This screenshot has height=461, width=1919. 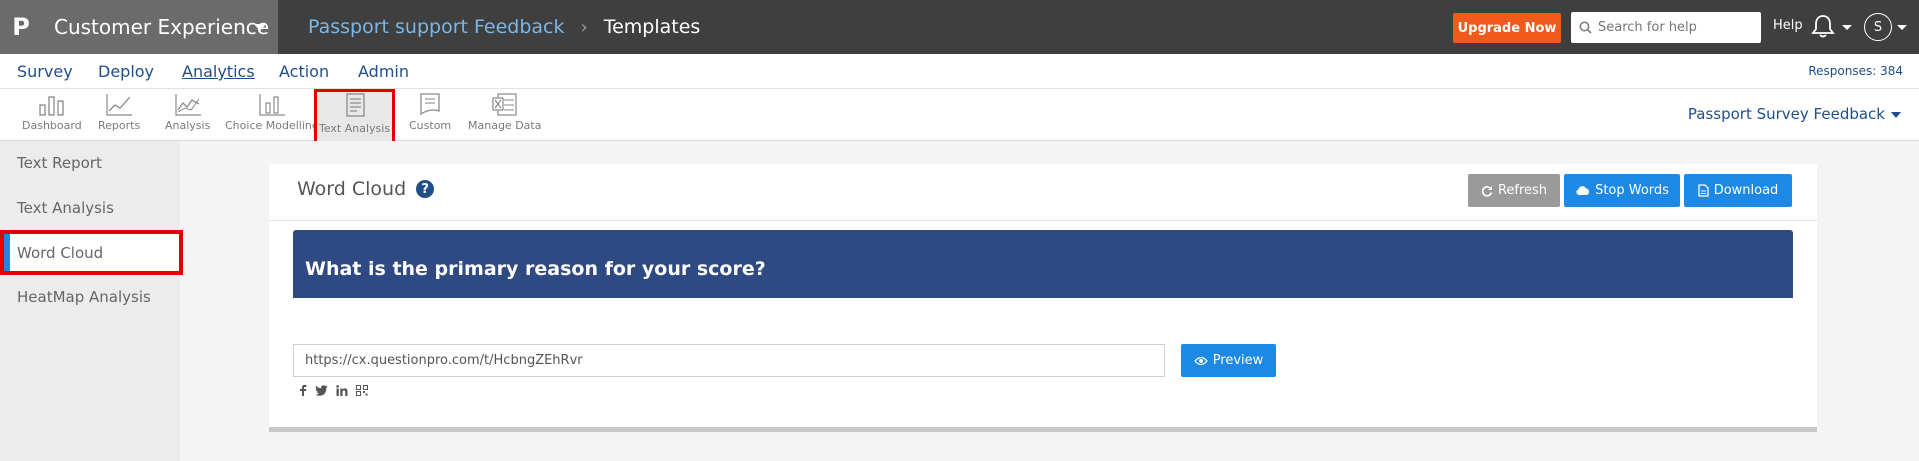 What do you see at coordinates (1507, 28) in the screenshot?
I see `upgrade-now-button: Upgrade Now` at bounding box center [1507, 28].